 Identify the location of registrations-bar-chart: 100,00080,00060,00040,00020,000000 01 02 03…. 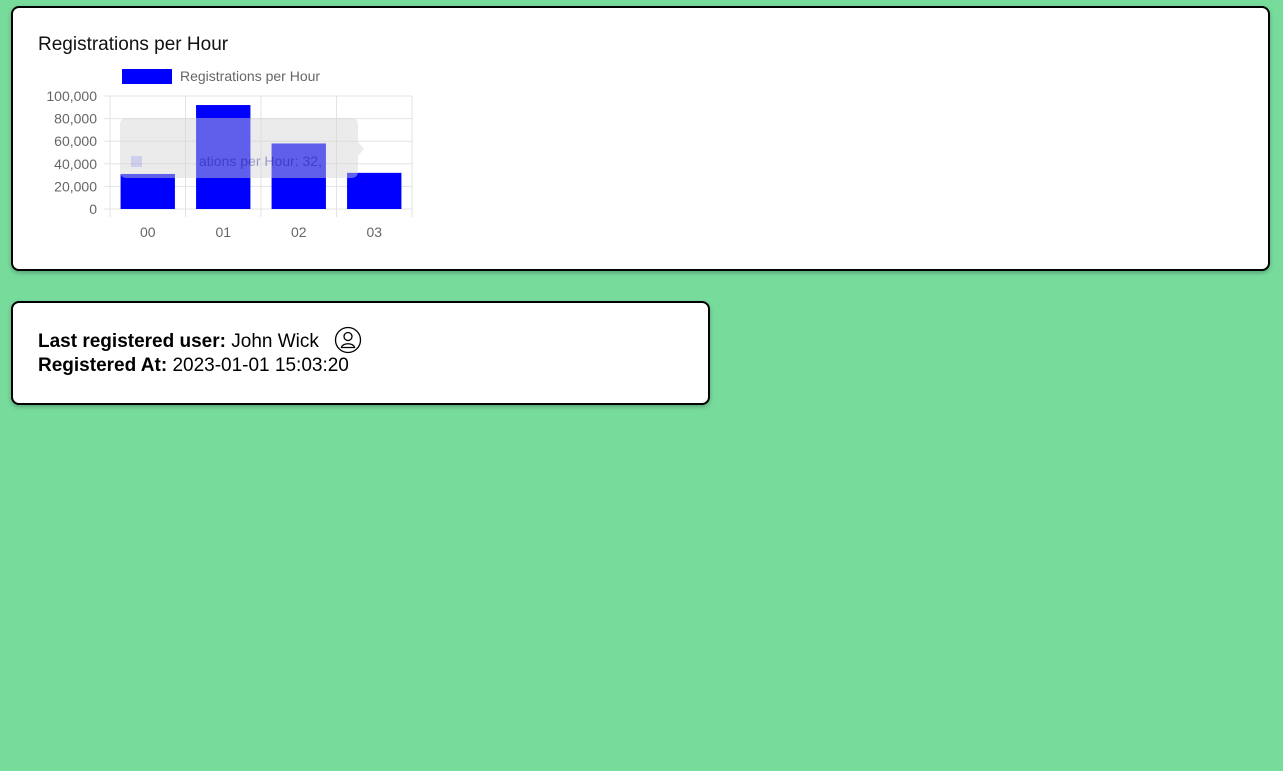
(229, 154).